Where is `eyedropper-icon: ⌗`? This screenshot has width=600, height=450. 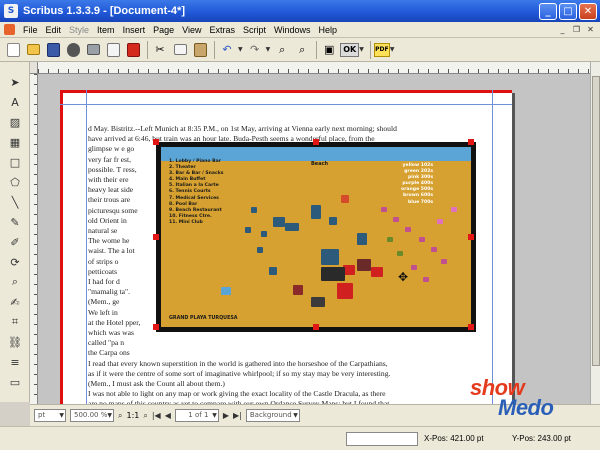
eyedropper-icon: ⌗ is located at coordinates (15, 322).